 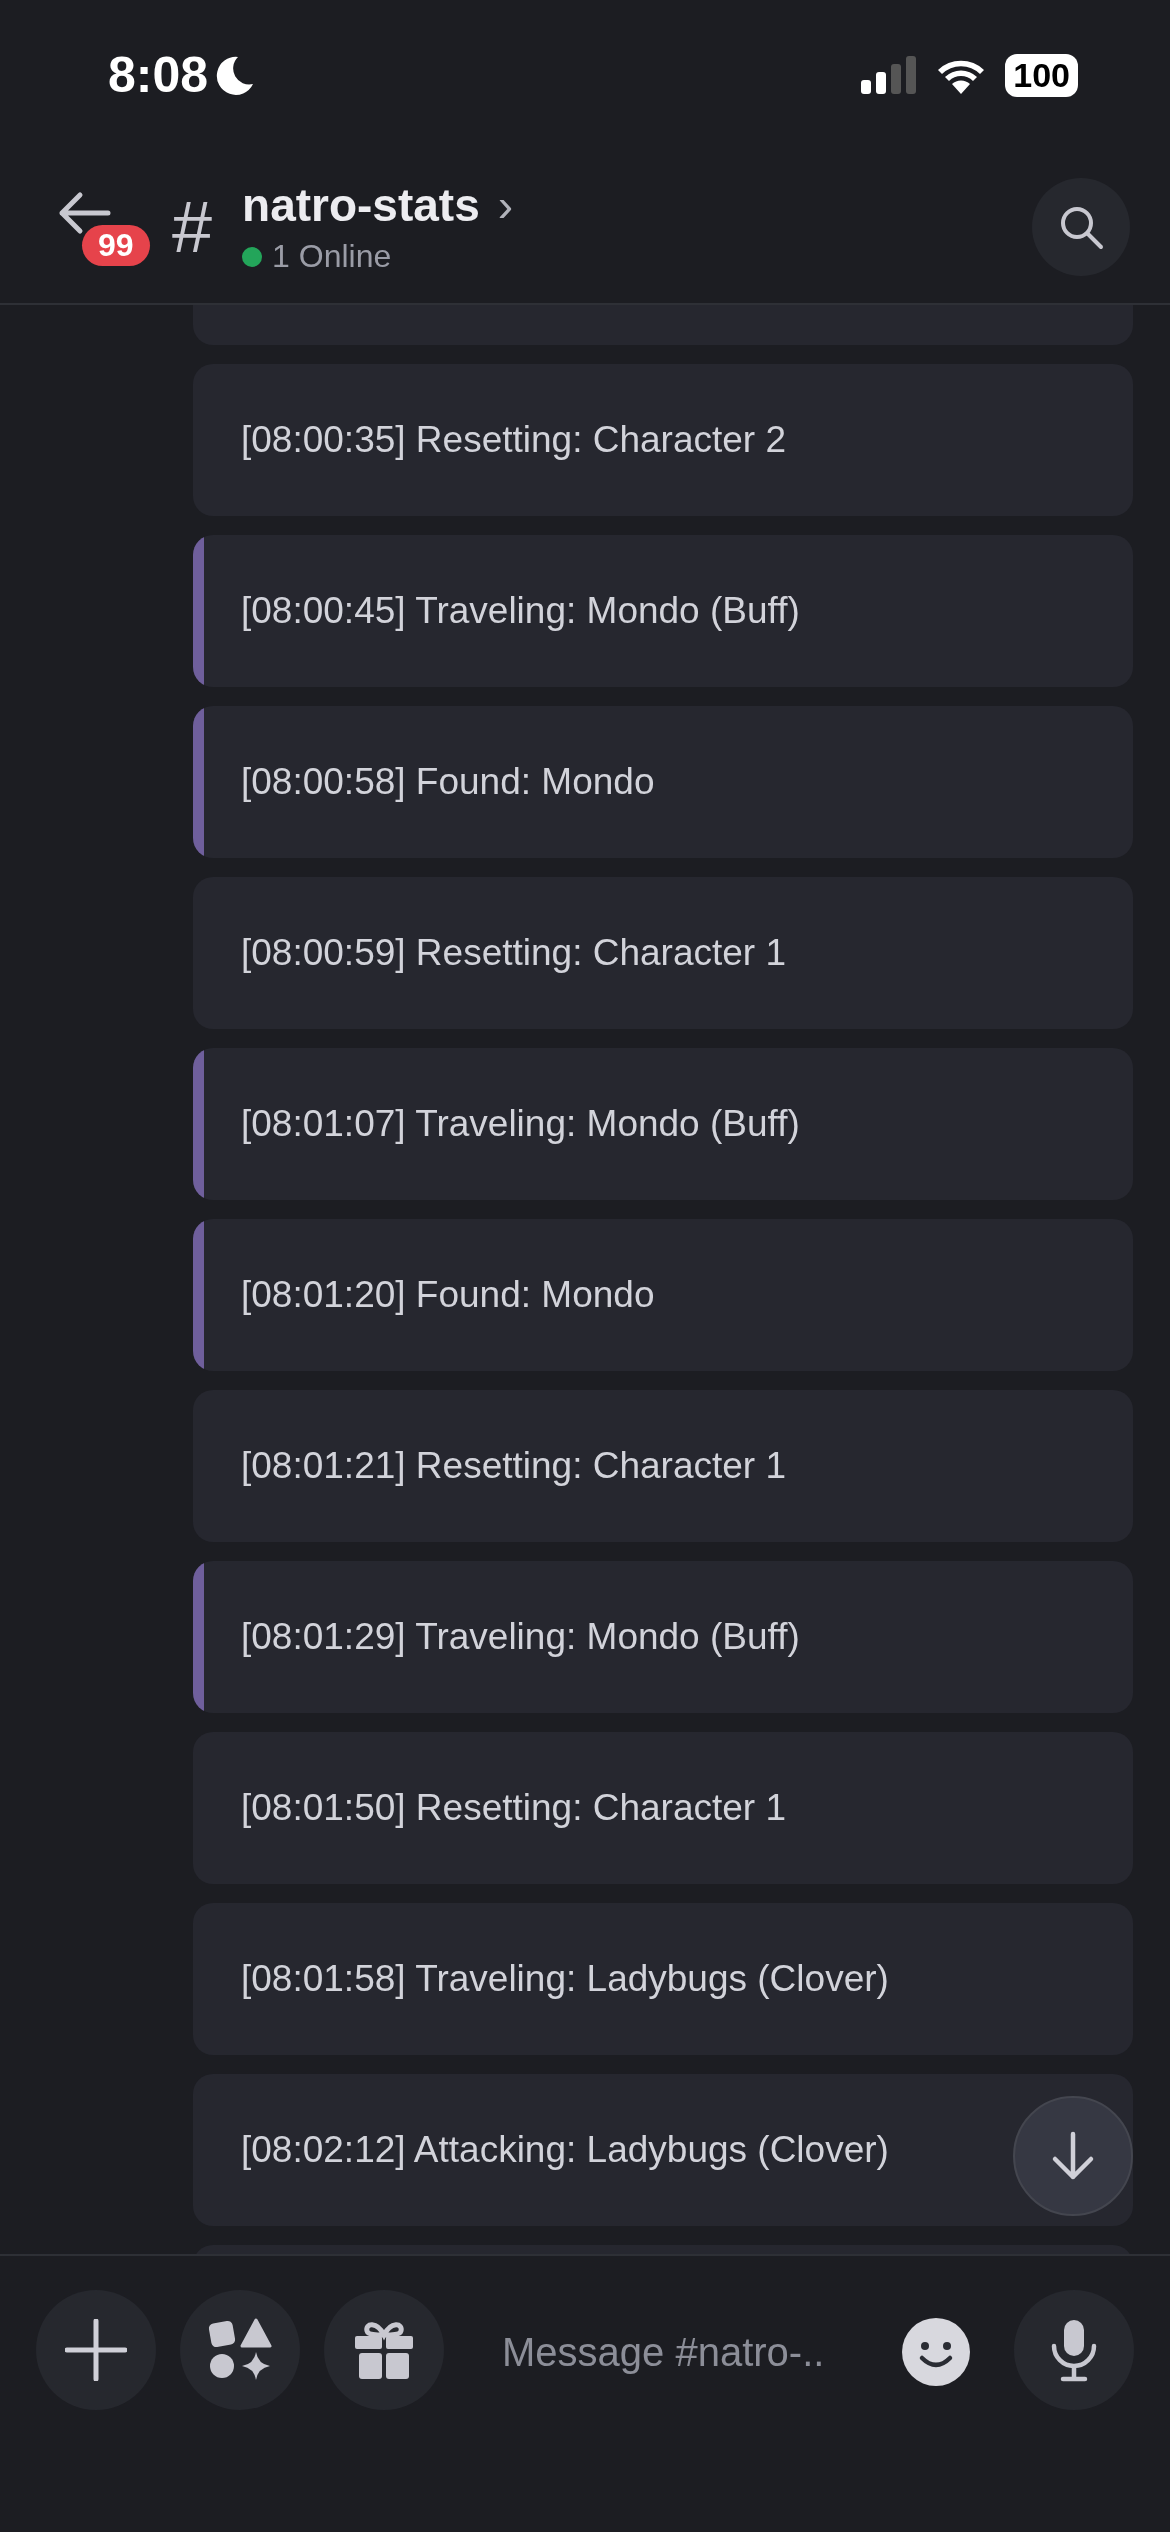 I want to click on channel-name: natro-stats, so click(x=361, y=205).